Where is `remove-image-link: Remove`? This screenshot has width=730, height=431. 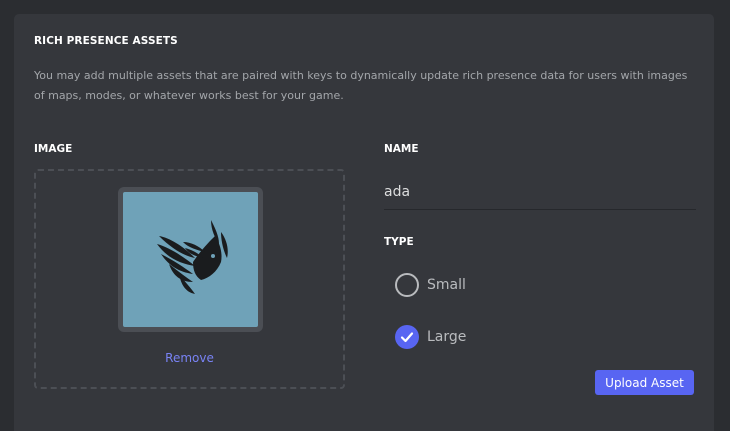
remove-image-link: Remove is located at coordinates (189, 358).